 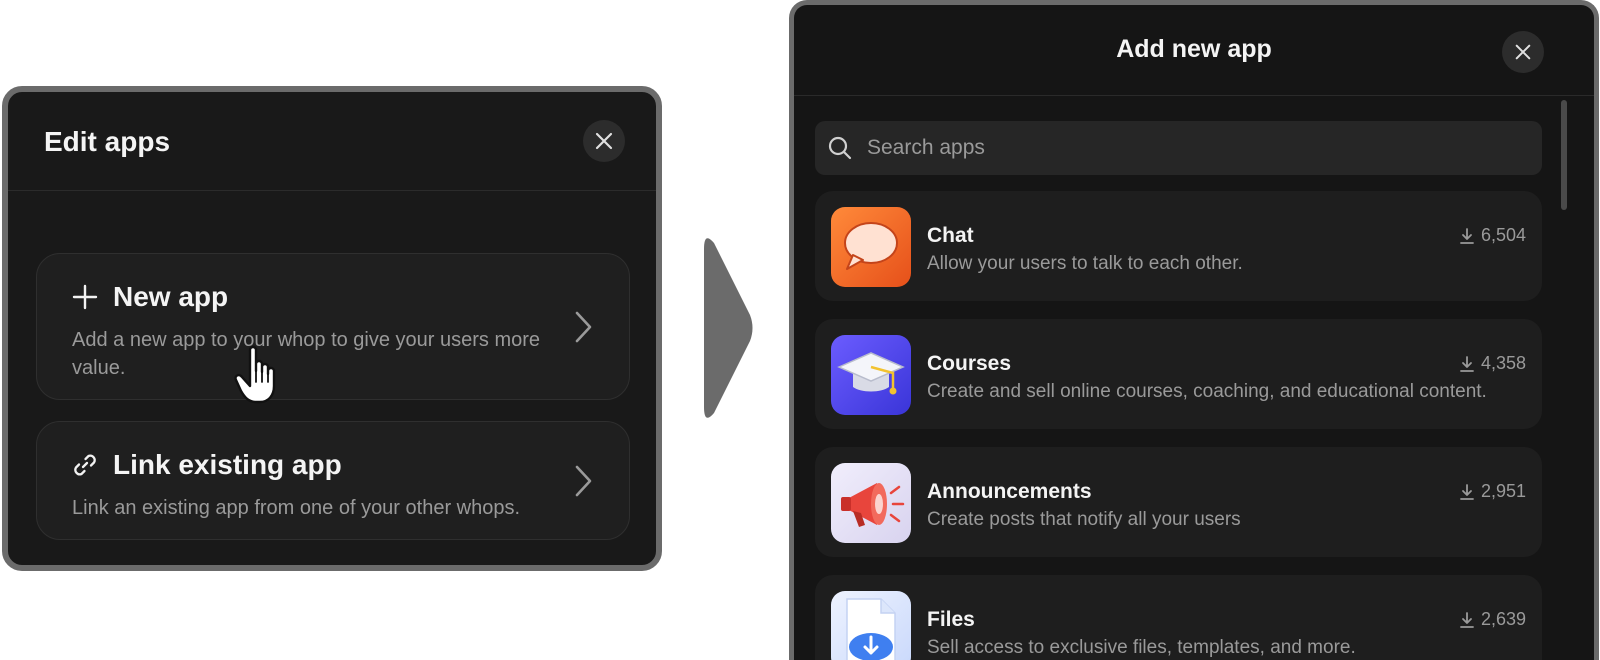 I want to click on new-app-title-row: New app, so click(x=149, y=297).